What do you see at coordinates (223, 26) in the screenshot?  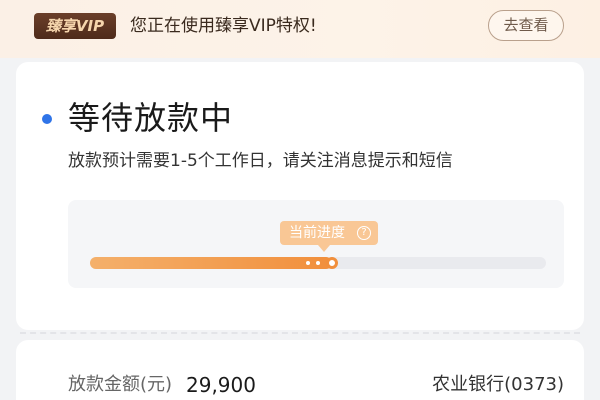 I see `vip-message: 您正在使用臻享VIP特权!` at bounding box center [223, 26].